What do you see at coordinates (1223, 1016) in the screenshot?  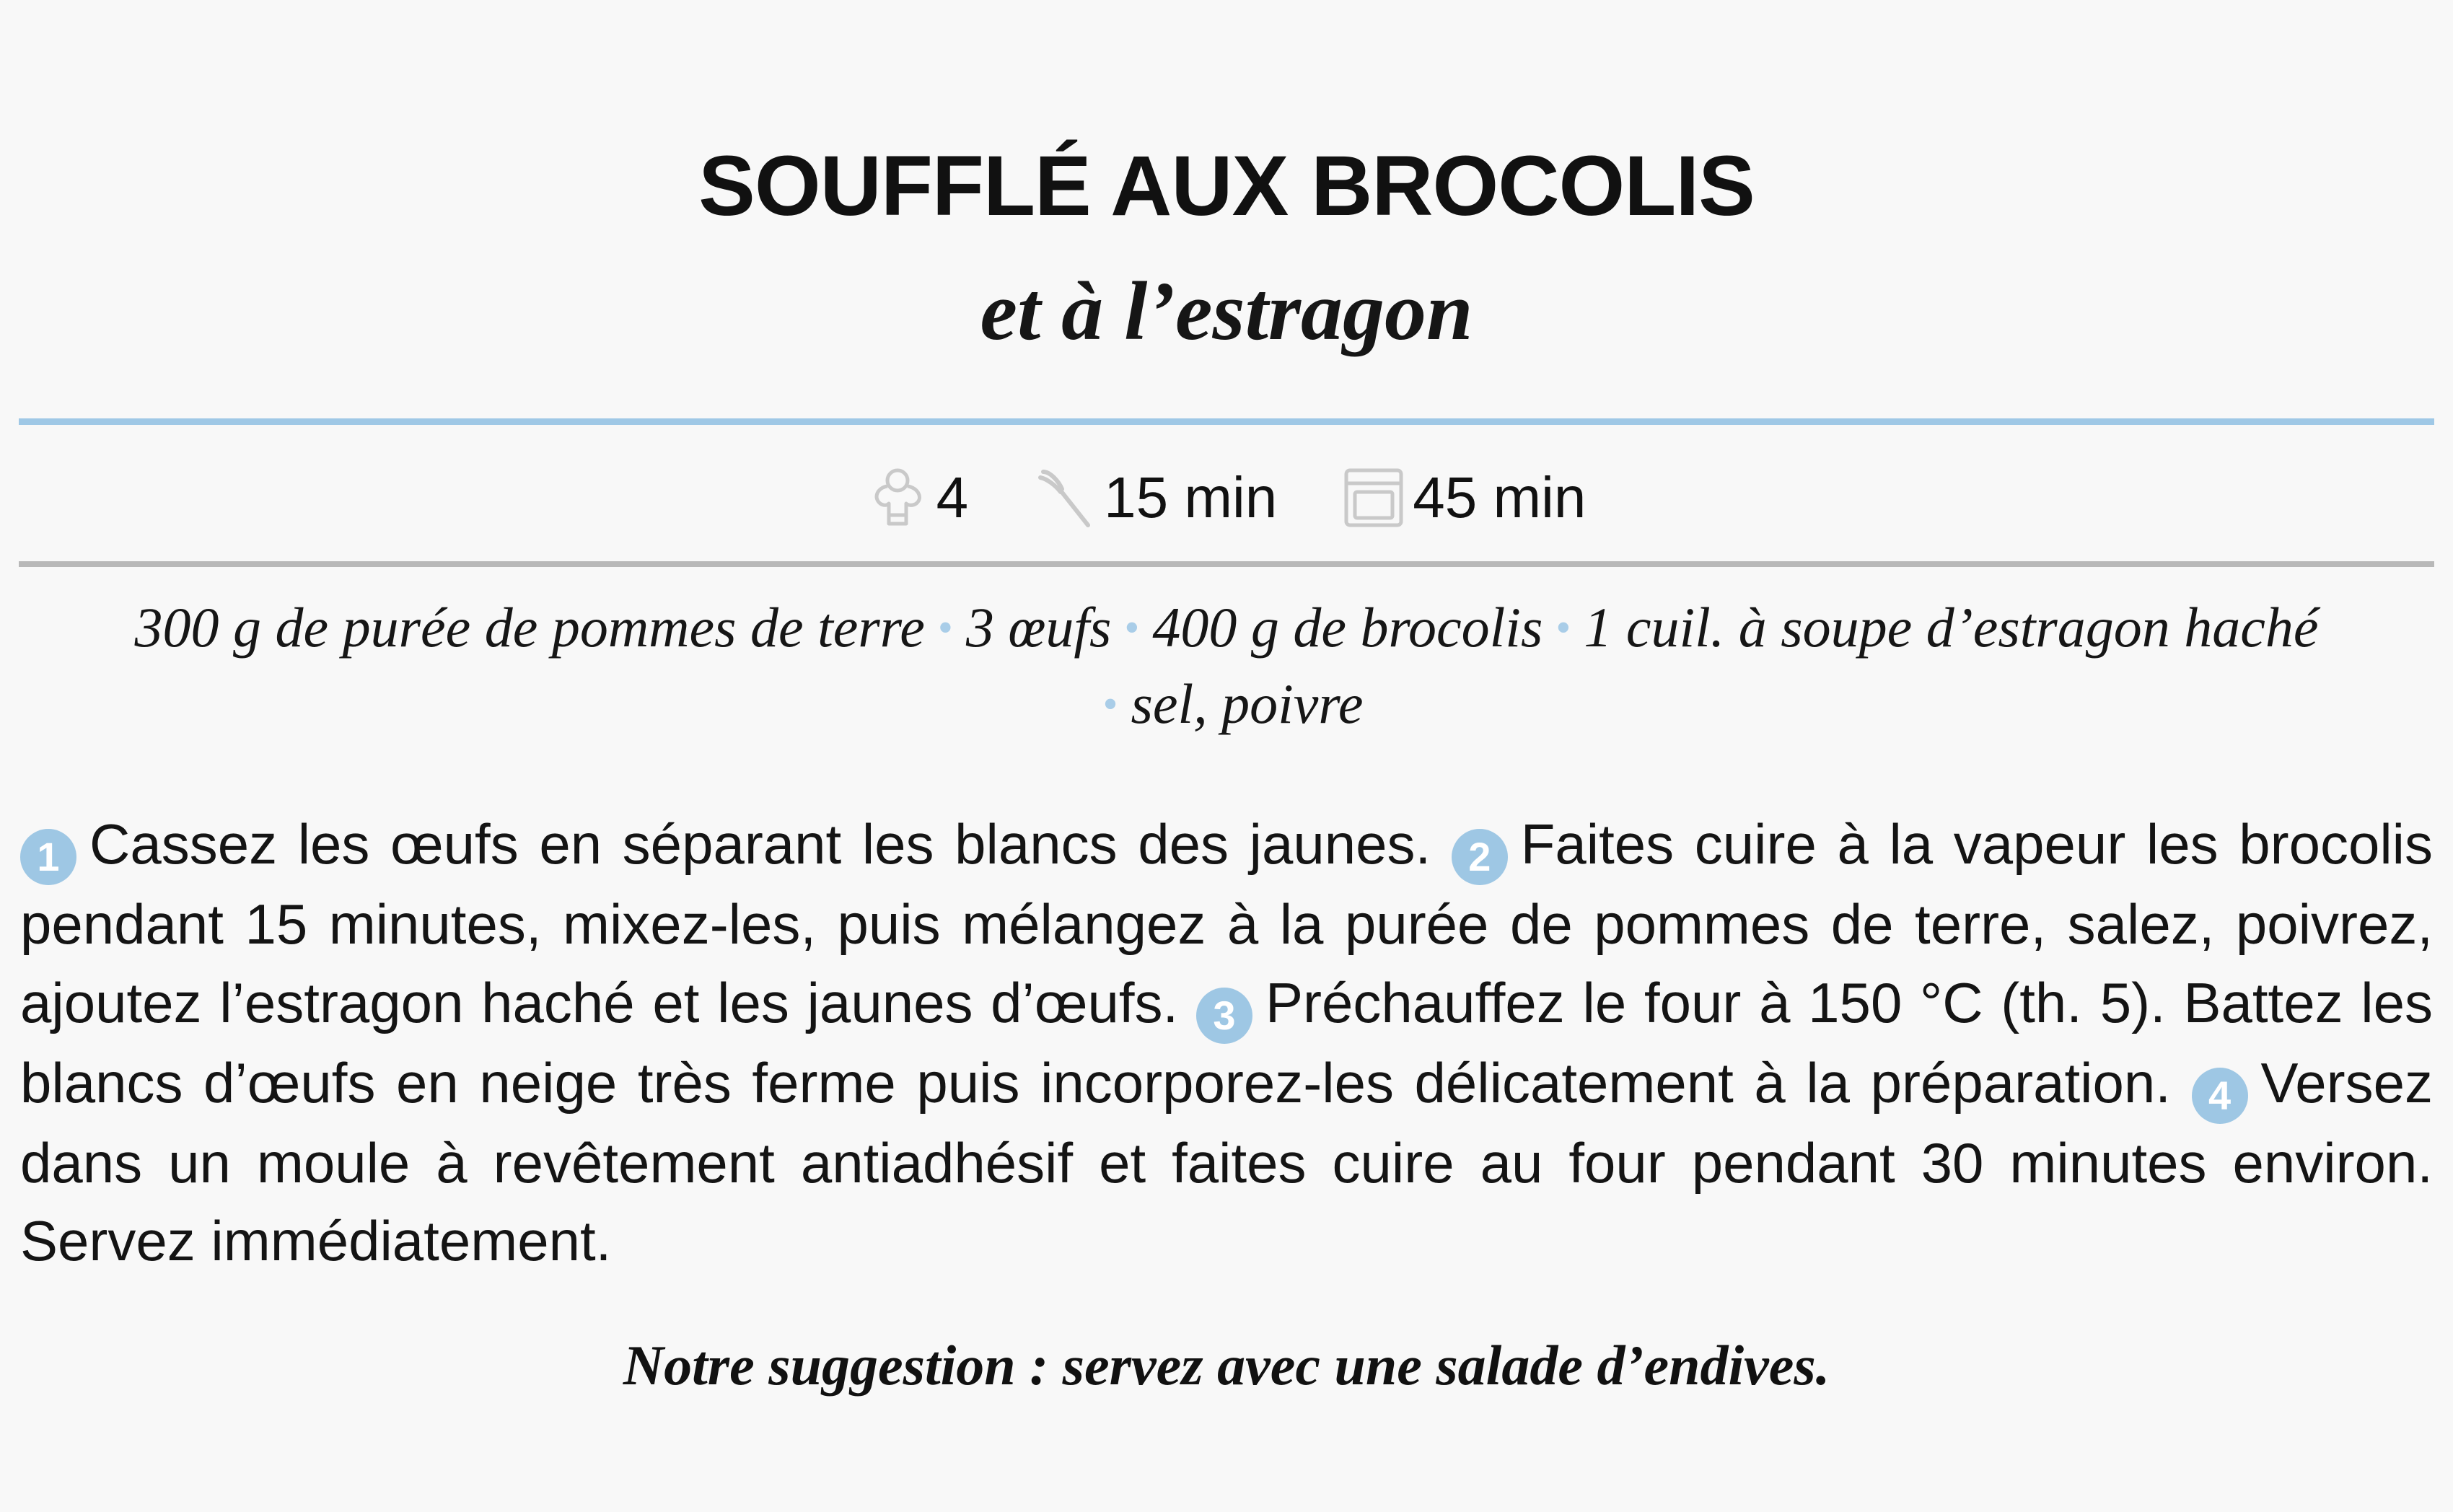 I see `step-number-badge: 3` at bounding box center [1223, 1016].